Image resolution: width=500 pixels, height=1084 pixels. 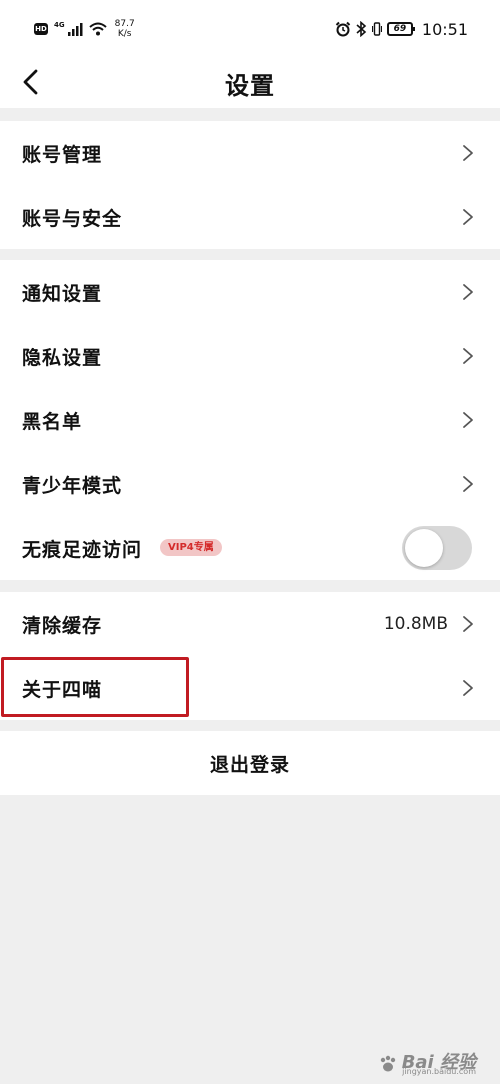 I want to click on settings-item-clear-cache: 清除缓存 10.8MB, so click(x=250, y=624).